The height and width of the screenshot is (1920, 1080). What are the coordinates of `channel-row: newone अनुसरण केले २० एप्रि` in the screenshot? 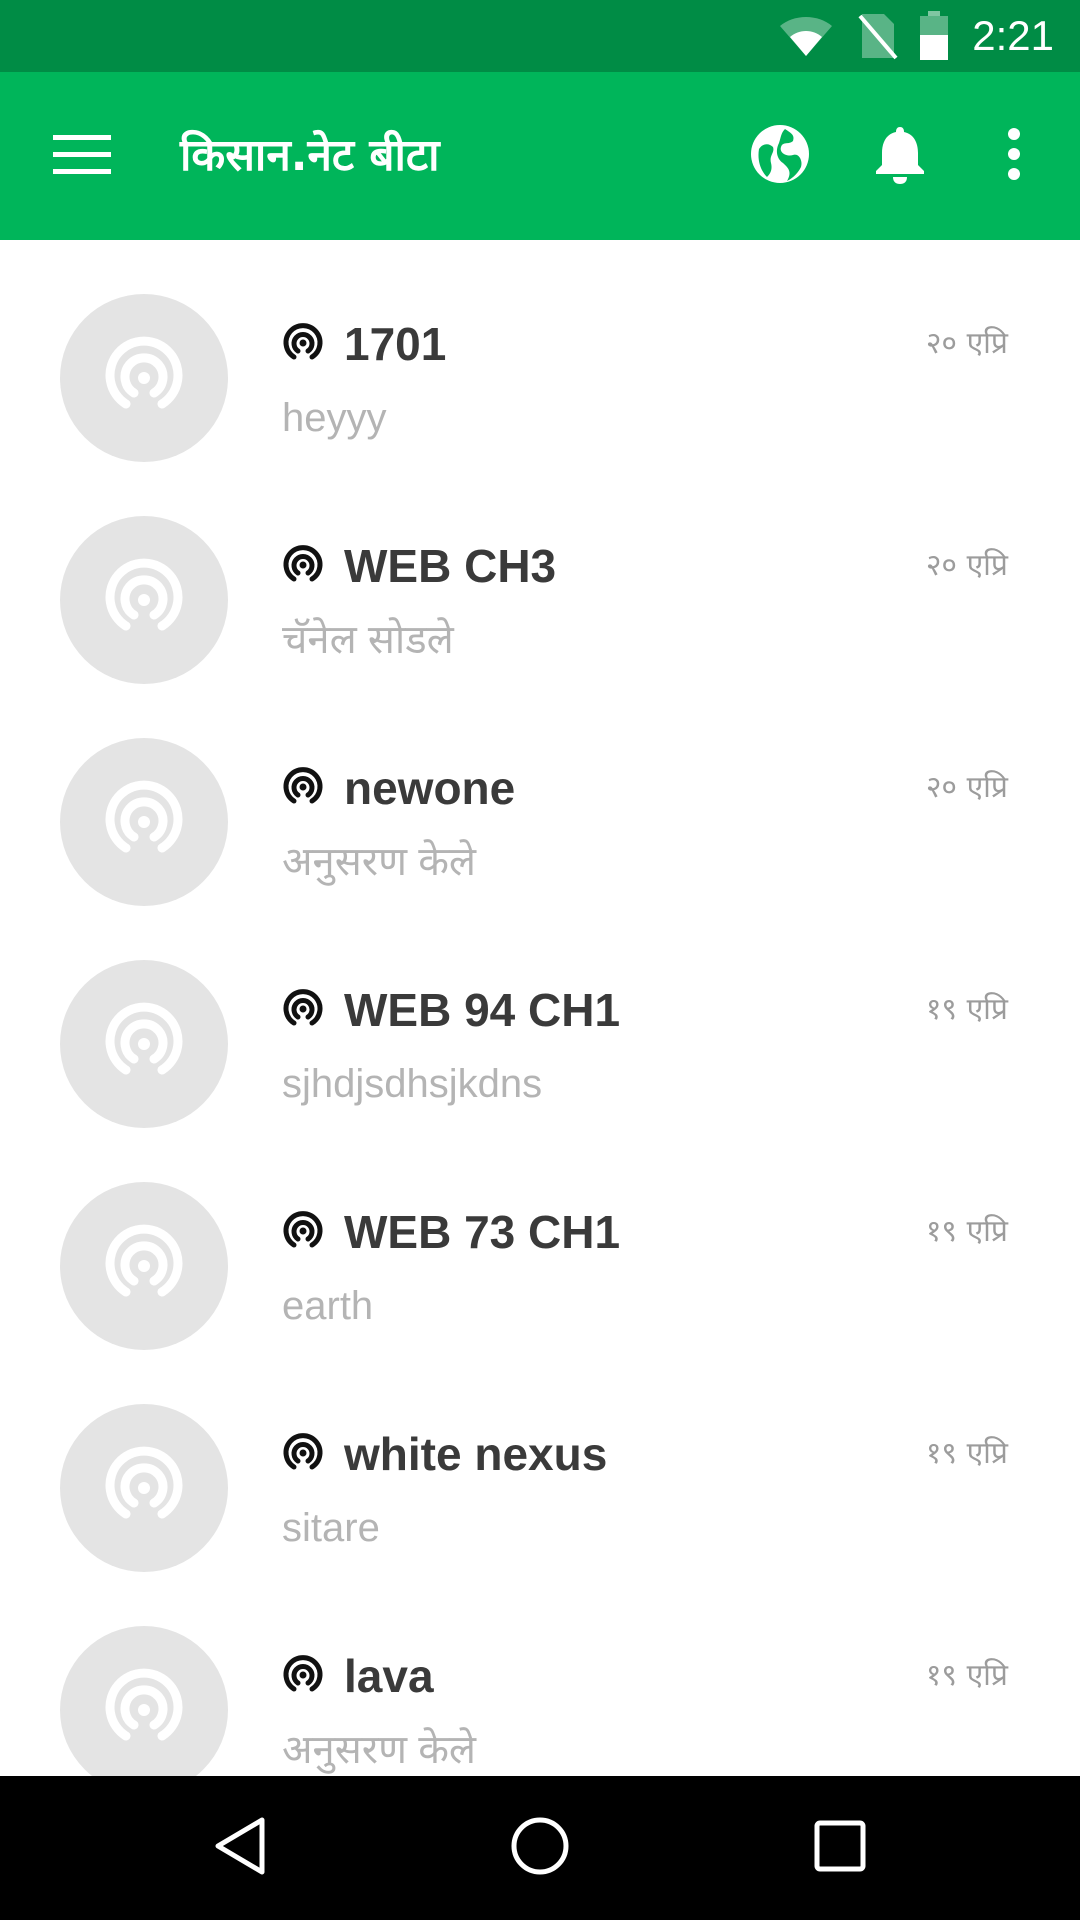 It's located at (540, 795).